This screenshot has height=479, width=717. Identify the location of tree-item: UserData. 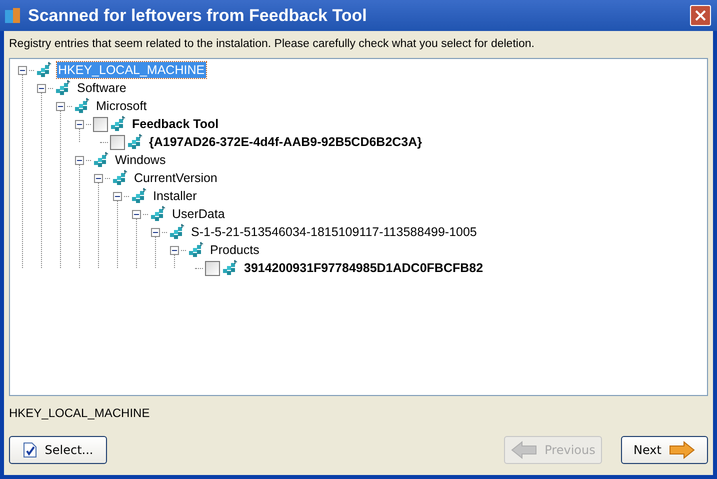
(198, 214).